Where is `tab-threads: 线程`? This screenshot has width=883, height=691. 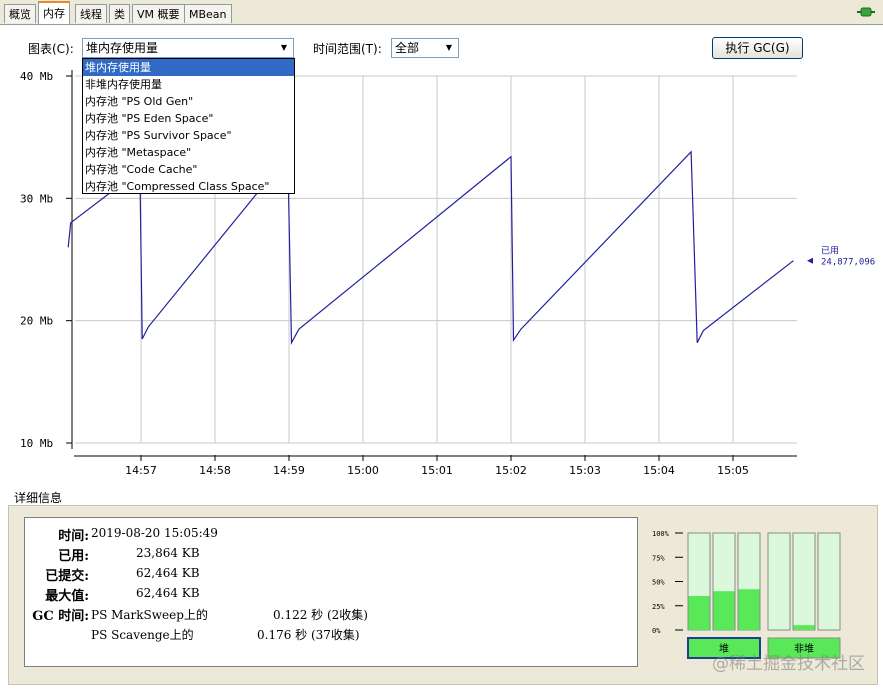
tab-threads: 线程 is located at coordinates (91, 13).